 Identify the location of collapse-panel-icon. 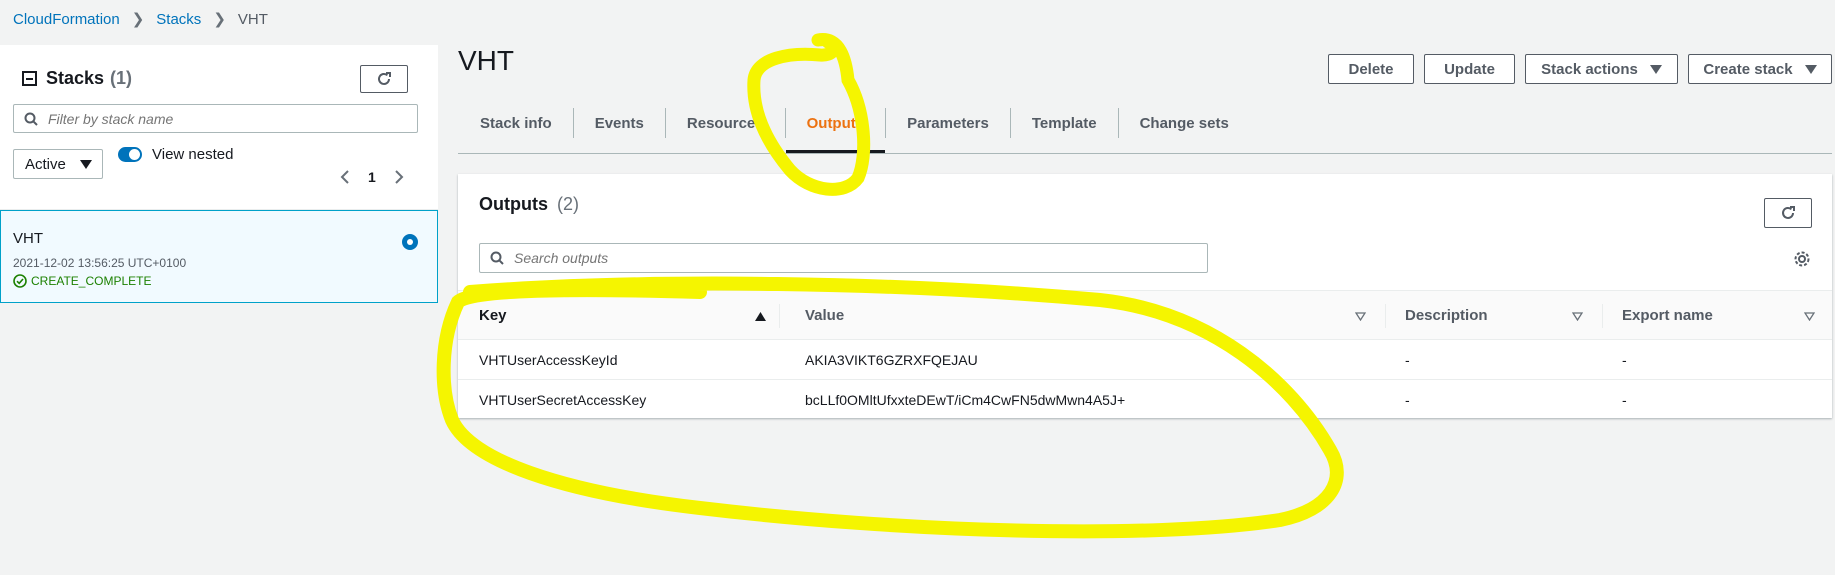
(29, 78).